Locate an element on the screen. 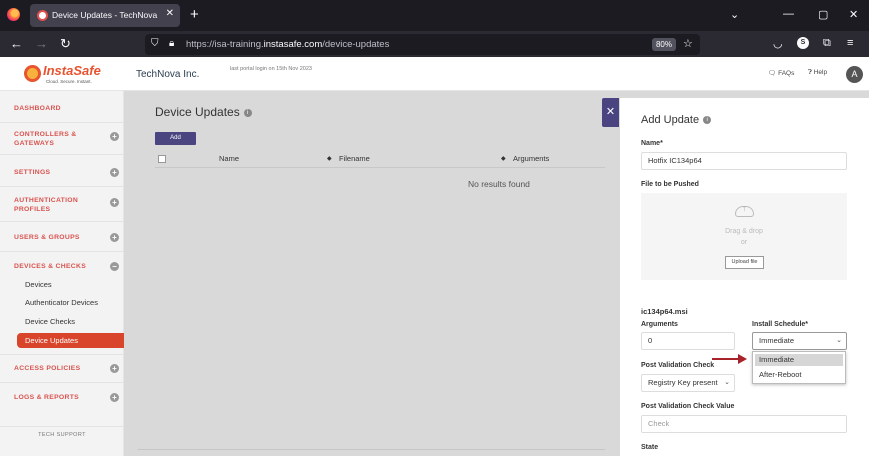 Image resolution: width=869 pixels, height=456 pixels. column-header-arguments: Arguments is located at coordinates (531, 158).